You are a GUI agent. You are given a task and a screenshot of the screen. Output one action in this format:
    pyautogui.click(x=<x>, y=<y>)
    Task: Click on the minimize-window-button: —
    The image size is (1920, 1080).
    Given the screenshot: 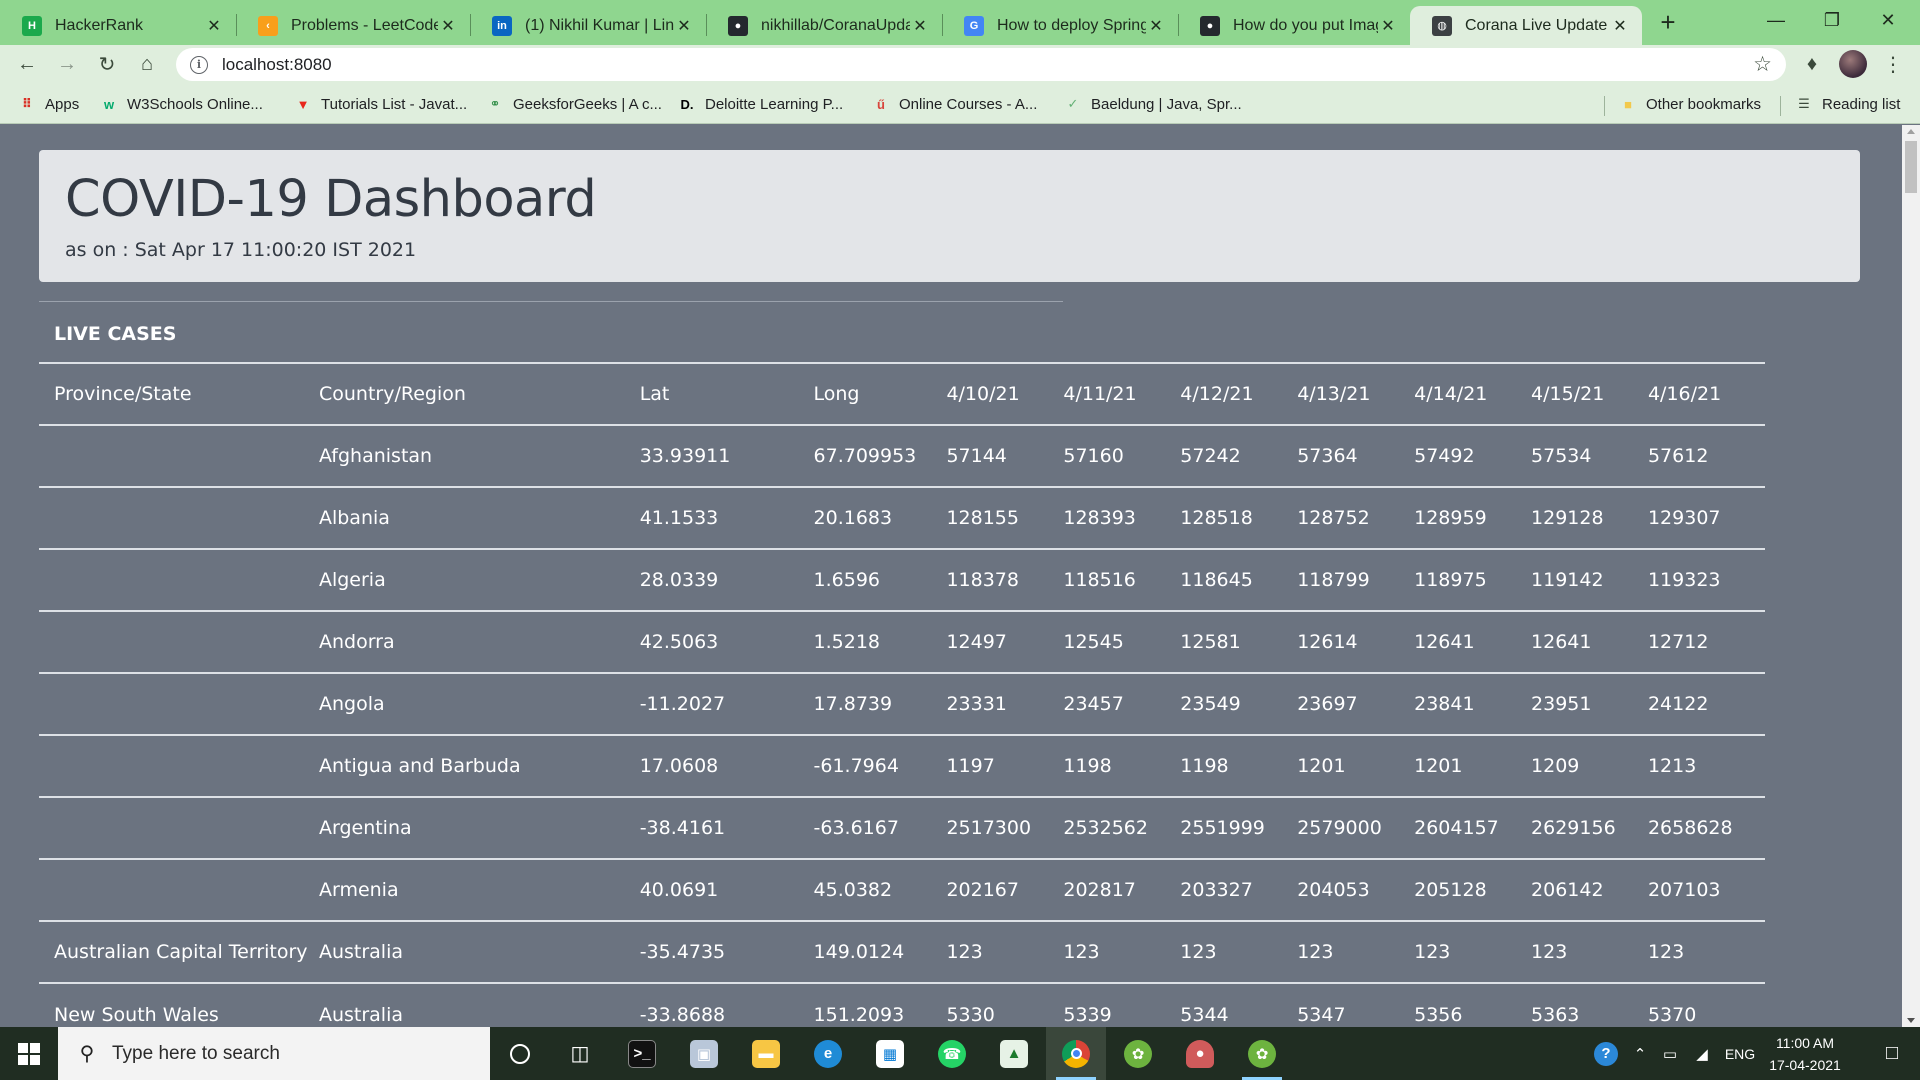 What is the action you would take?
    pyautogui.click(x=1776, y=20)
    